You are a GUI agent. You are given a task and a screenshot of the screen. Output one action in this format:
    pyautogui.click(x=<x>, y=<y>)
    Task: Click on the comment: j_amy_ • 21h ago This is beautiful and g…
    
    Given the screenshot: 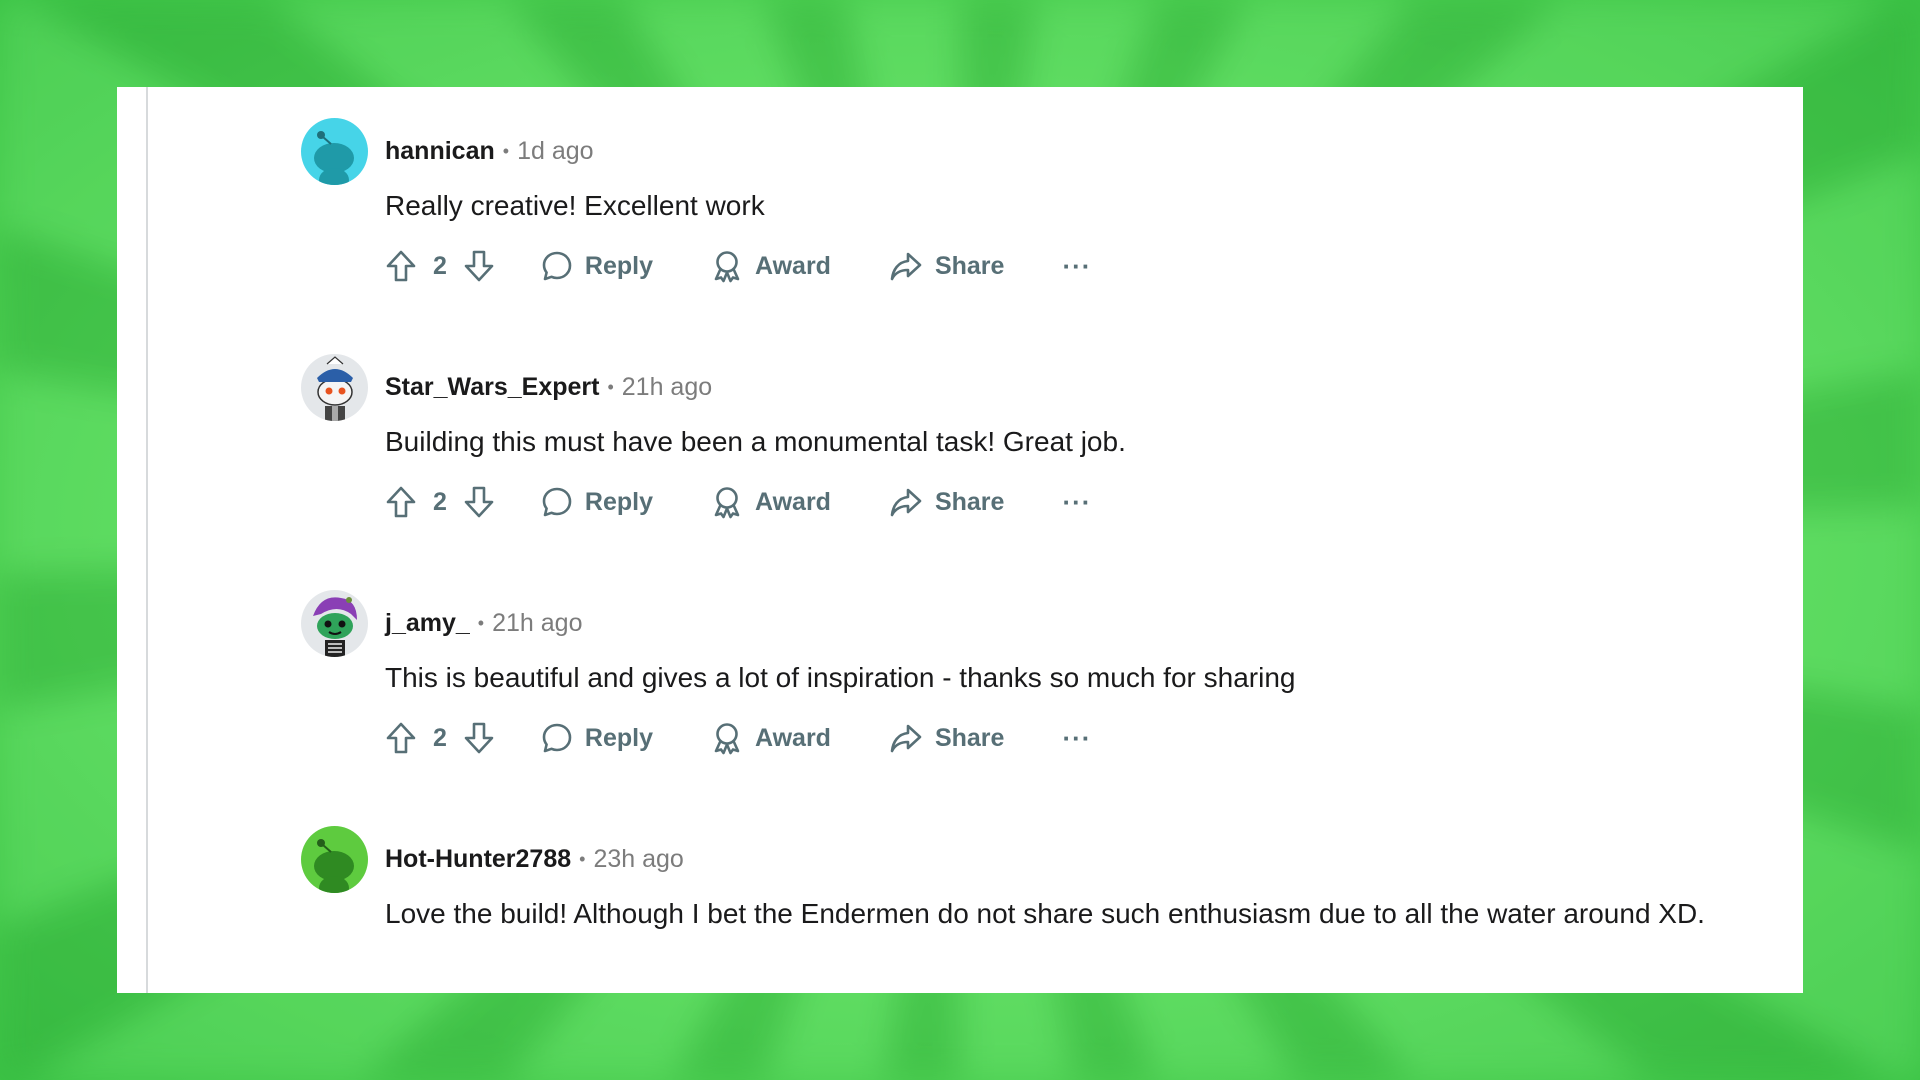 What is the action you would take?
    pyautogui.click(x=1041, y=673)
    